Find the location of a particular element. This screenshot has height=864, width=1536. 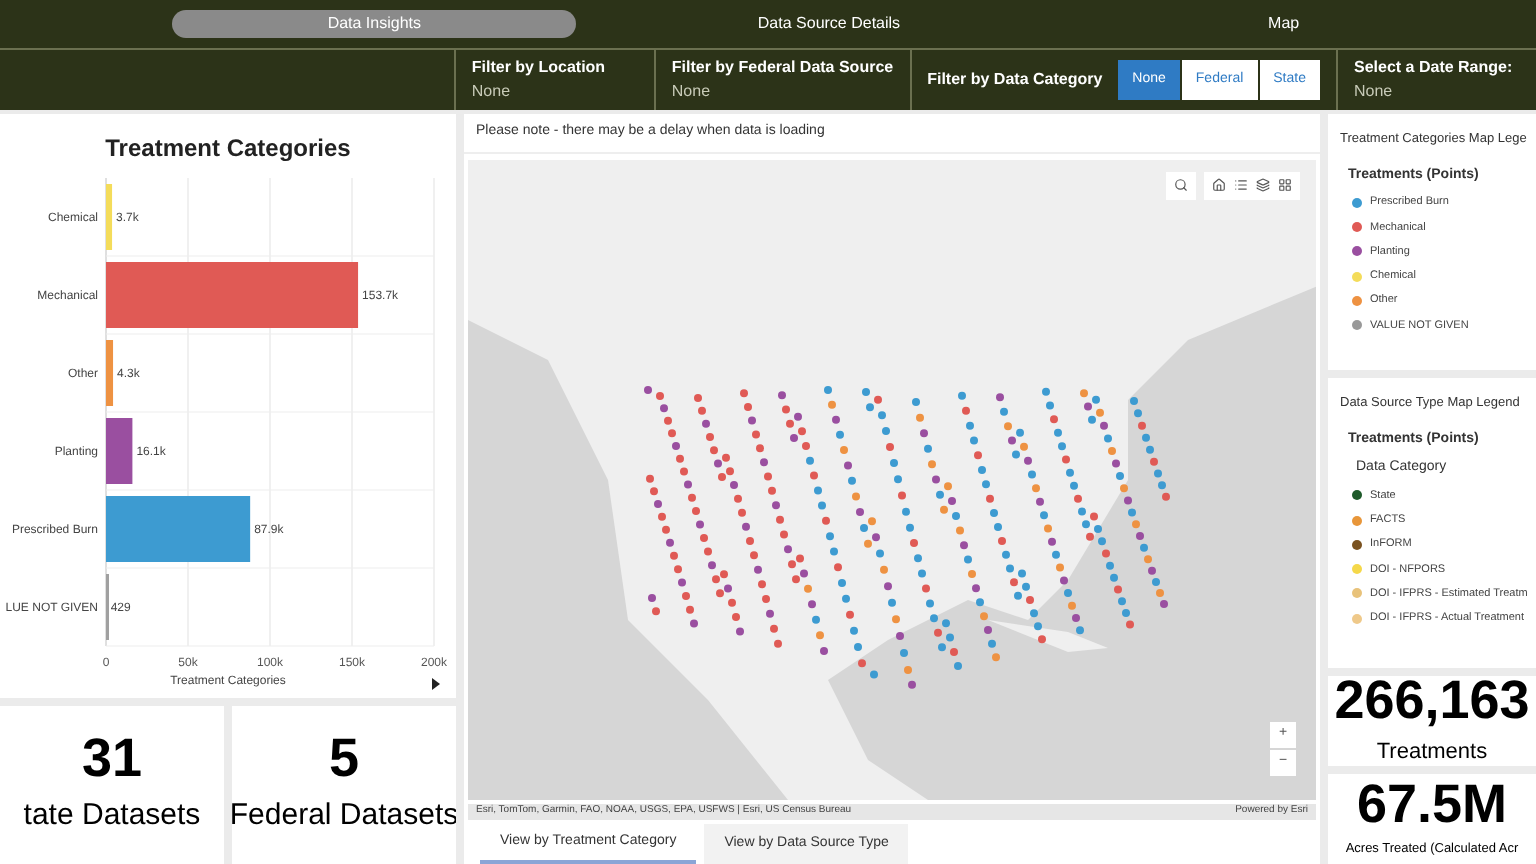

stat-value: 31 is located at coordinates (112, 758).